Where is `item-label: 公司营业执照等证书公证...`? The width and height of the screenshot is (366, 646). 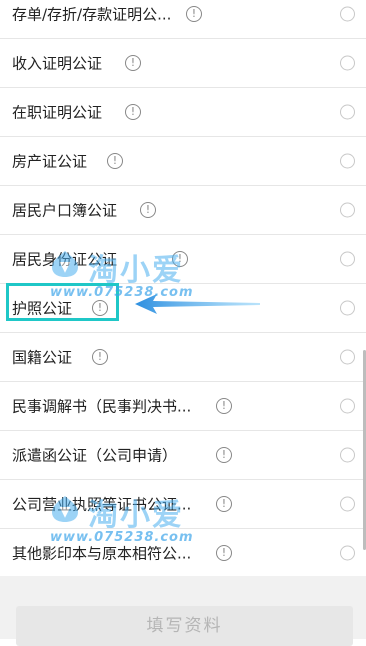 item-label: 公司营业执照等证书公证... is located at coordinates (102, 504).